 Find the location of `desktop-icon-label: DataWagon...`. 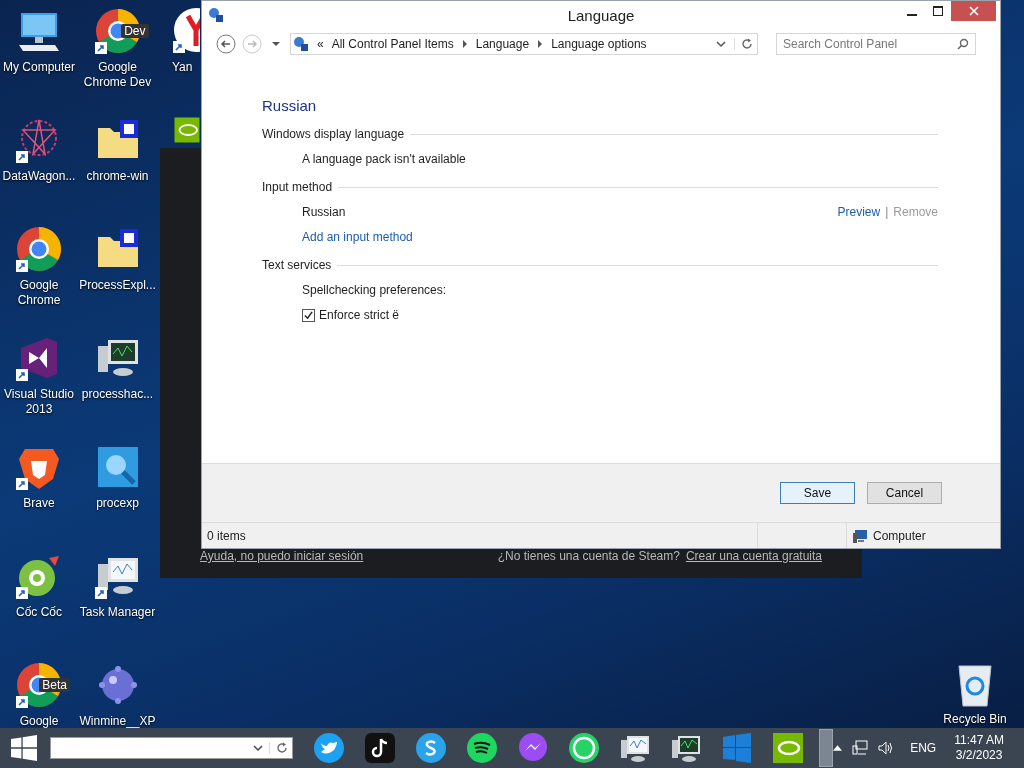

desktop-icon-label: DataWagon... is located at coordinates (39, 176).